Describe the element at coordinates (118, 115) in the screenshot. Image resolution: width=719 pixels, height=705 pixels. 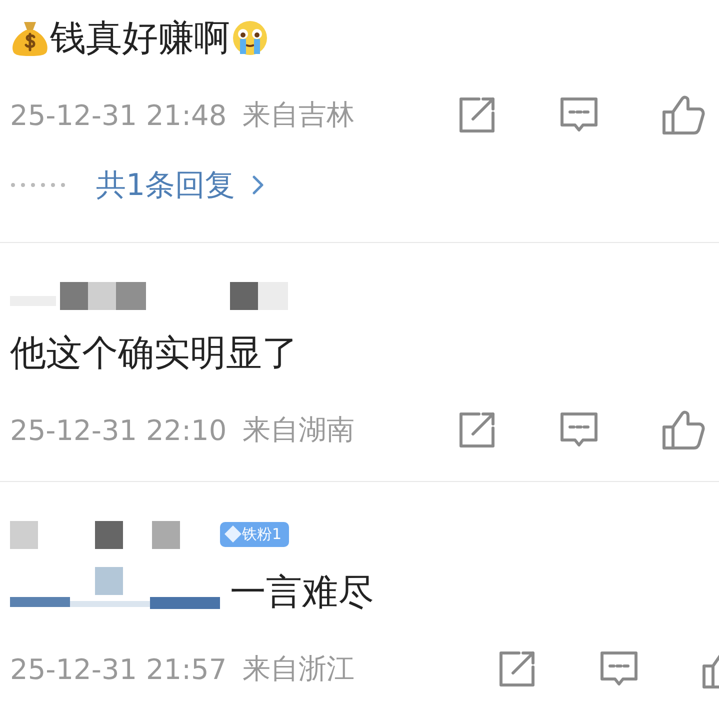
I see `comment-time: 25-12-31 21:48` at that location.